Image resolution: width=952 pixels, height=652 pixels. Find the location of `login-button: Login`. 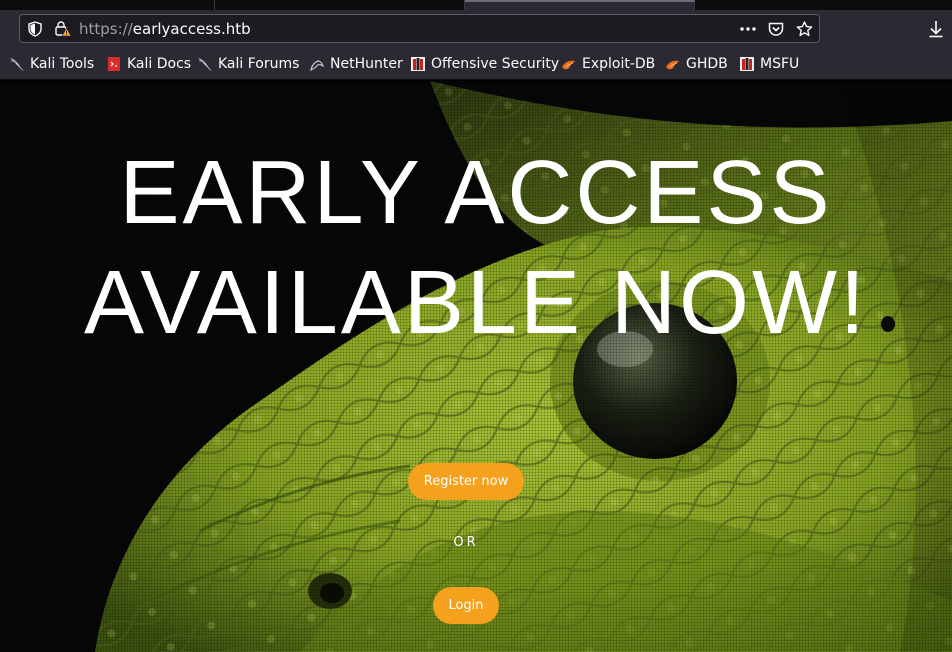

login-button: Login is located at coordinates (466, 605).